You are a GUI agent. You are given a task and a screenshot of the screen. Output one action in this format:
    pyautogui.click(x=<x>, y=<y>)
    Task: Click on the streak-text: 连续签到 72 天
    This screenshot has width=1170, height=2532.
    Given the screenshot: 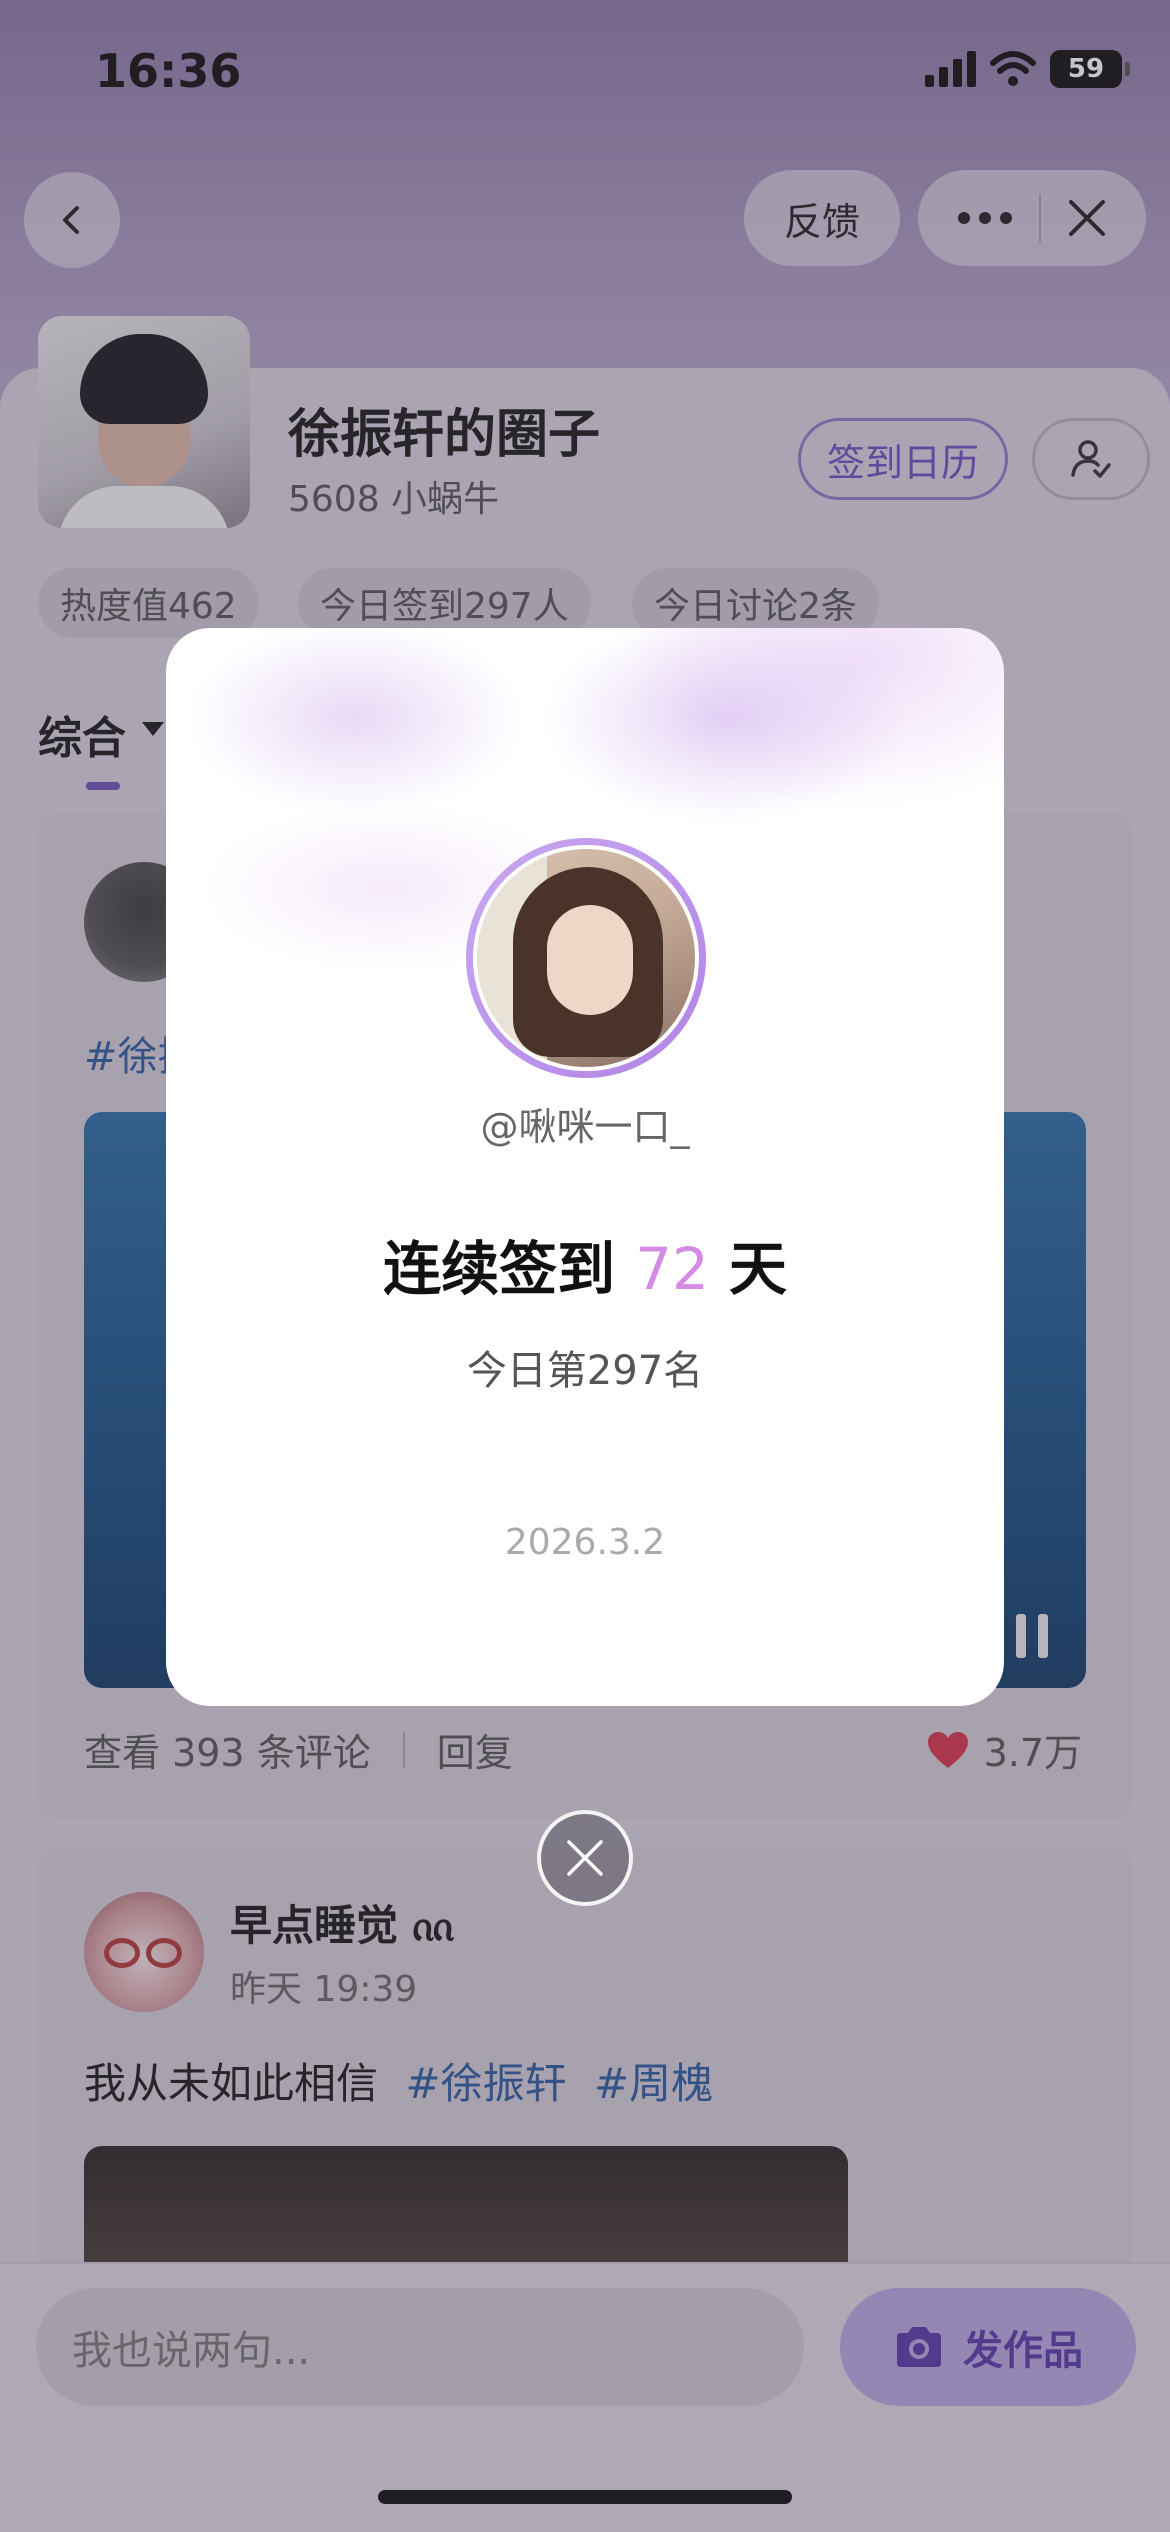 What is the action you would take?
    pyautogui.click(x=585, y=1264)
    